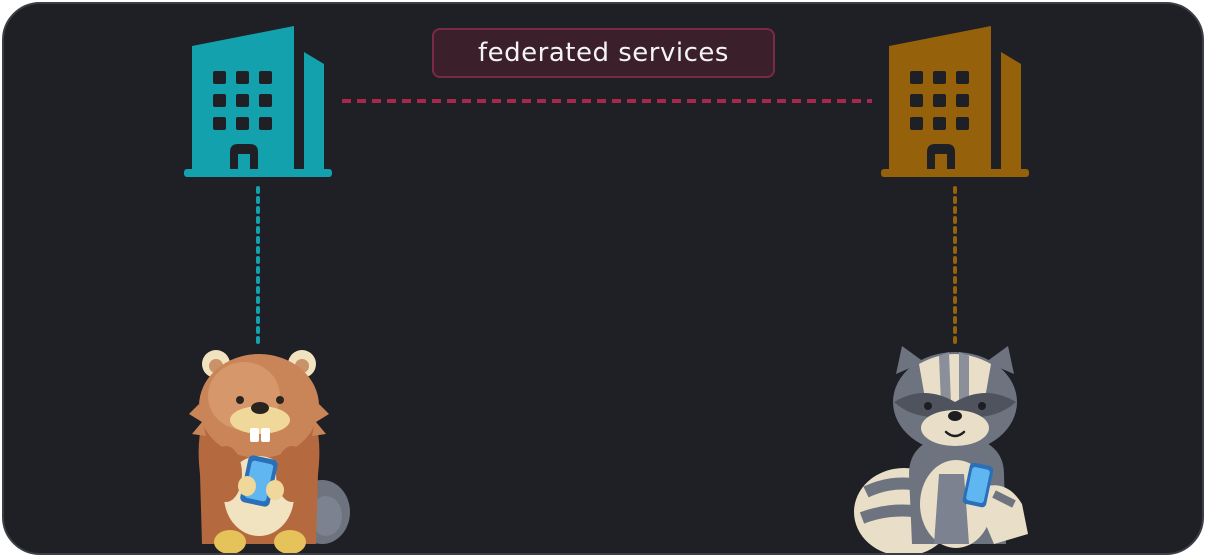 This screenshot has height=558, width=1208. What do you see at coordinates (941, 449) in the screenshot?
I see `raccoon-user-icon` at bounding box center [941, 449].